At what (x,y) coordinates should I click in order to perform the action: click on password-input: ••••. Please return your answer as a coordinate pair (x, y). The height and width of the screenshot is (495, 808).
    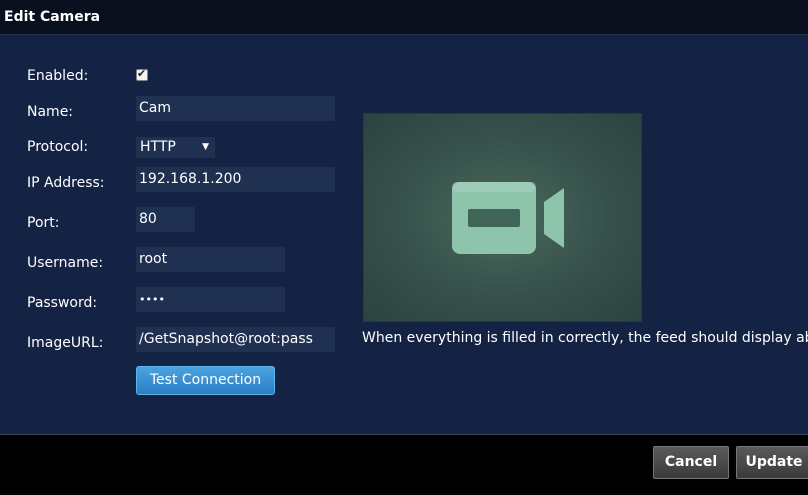
    Looking at the image, I should click on (210, 299).